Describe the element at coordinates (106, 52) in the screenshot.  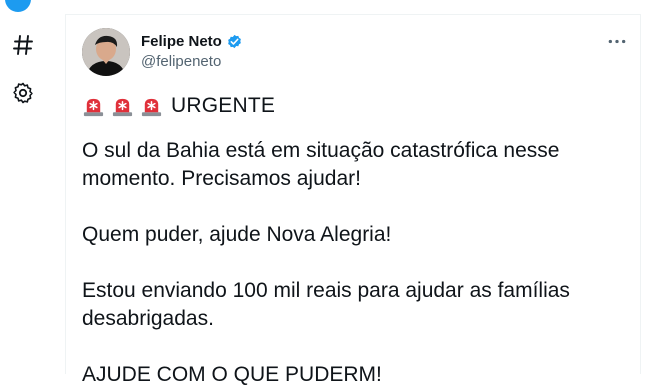
I see `avatar` at that location.